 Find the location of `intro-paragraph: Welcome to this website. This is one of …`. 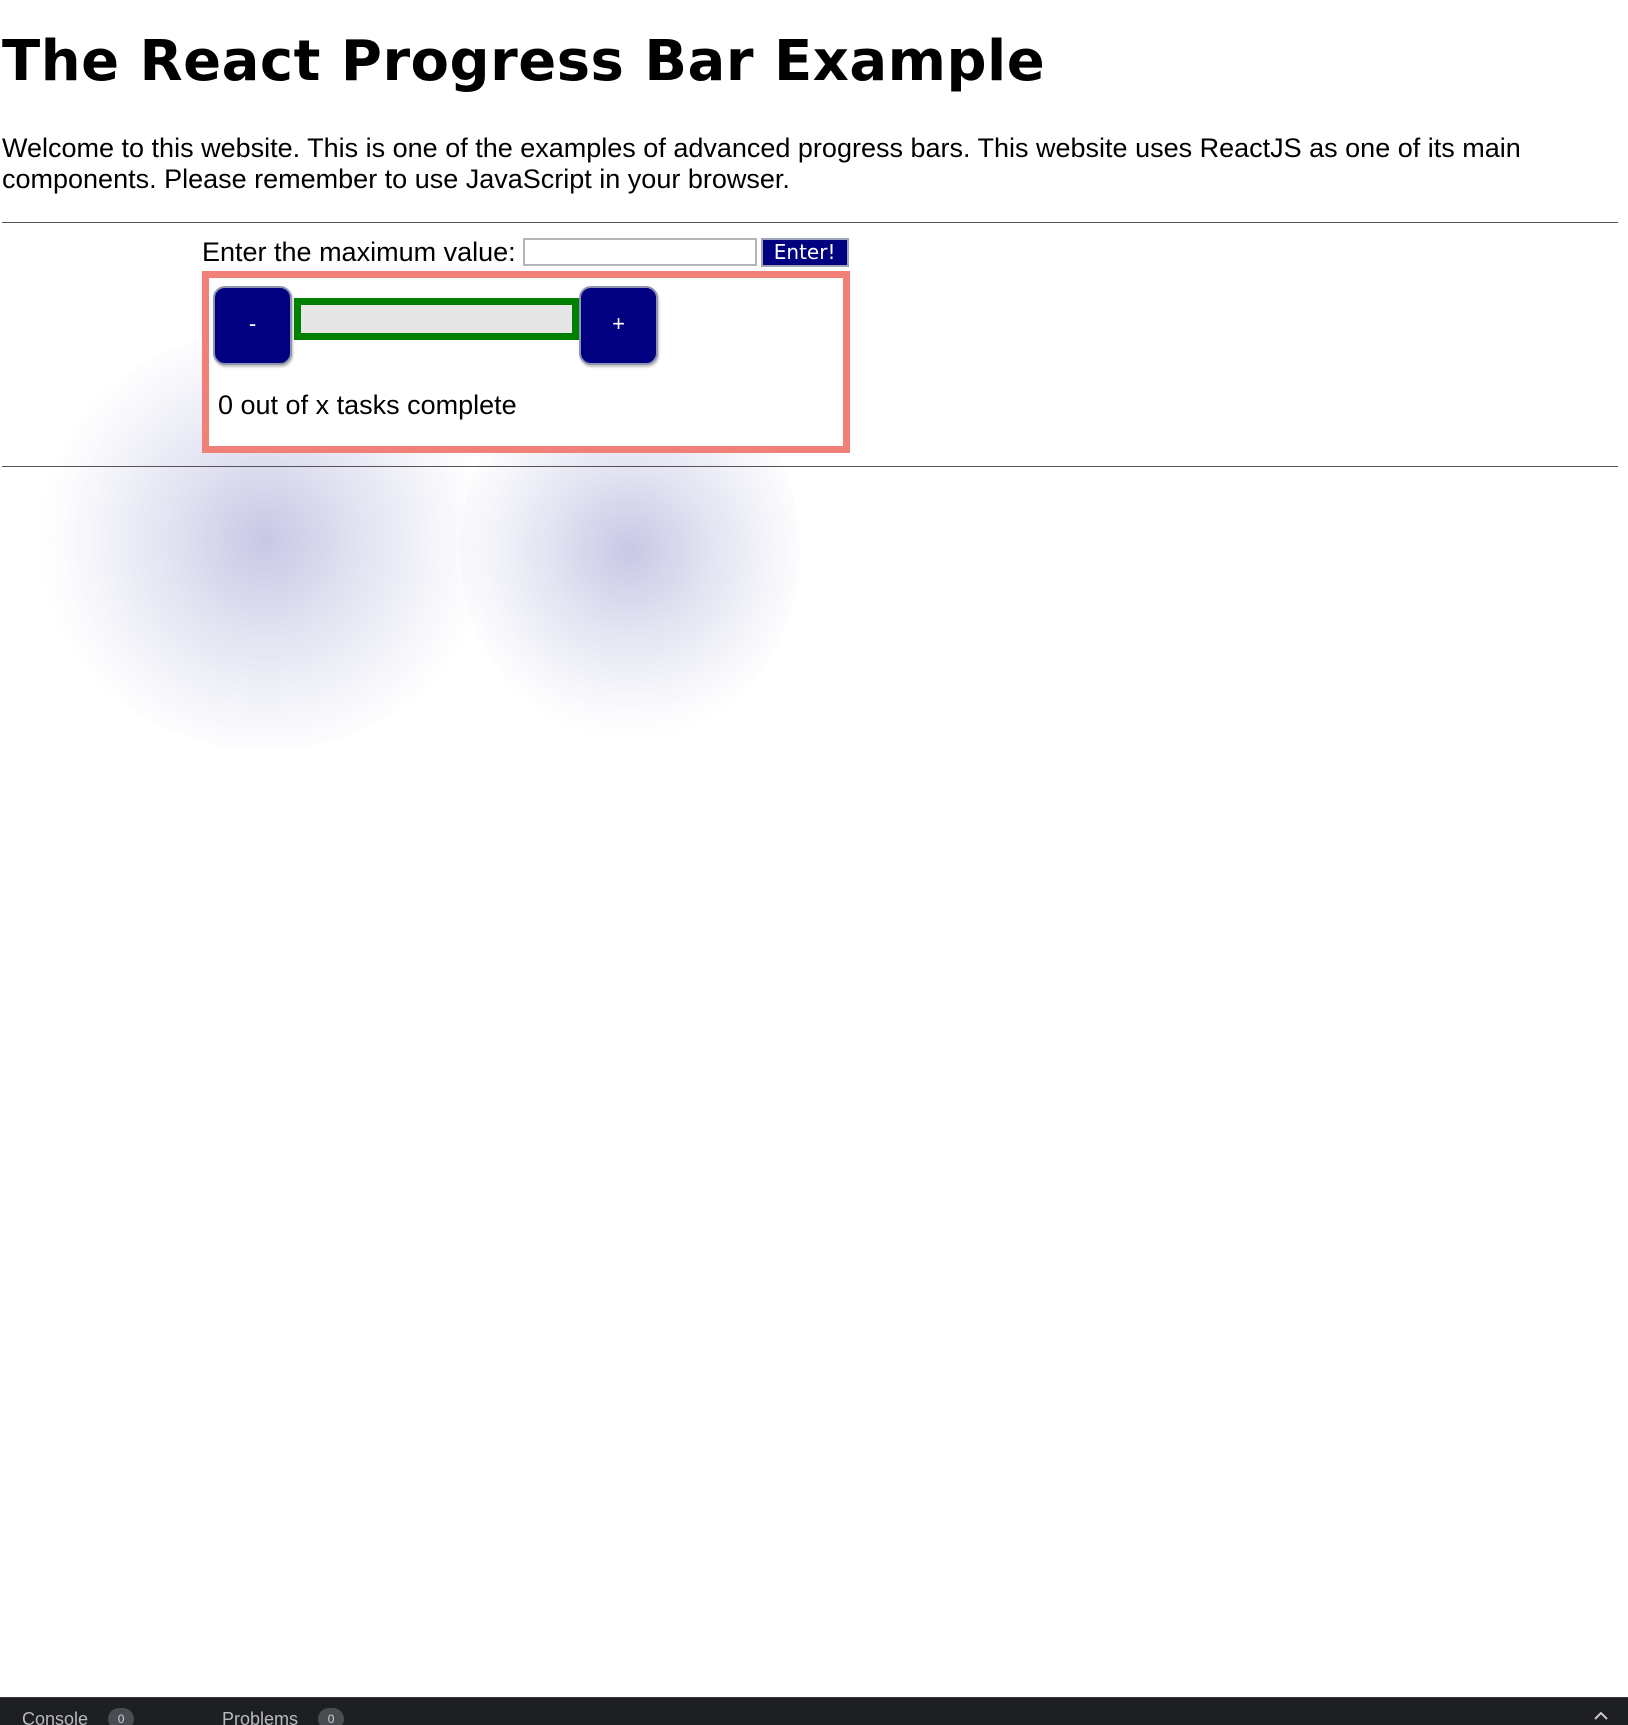

intro-paragraph: Welcome to this website. This is one of … is located at coordinates (761, 163).